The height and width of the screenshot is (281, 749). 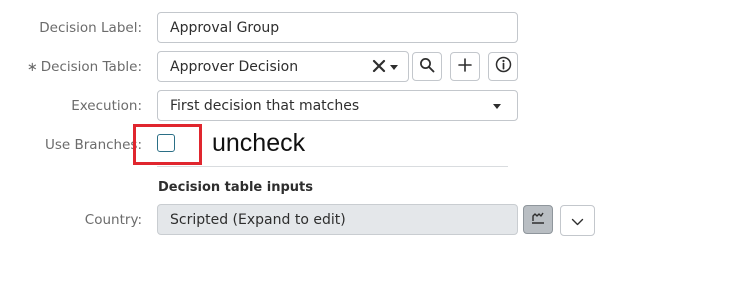 I want to click on info-icon, so click(x=503, y=66).